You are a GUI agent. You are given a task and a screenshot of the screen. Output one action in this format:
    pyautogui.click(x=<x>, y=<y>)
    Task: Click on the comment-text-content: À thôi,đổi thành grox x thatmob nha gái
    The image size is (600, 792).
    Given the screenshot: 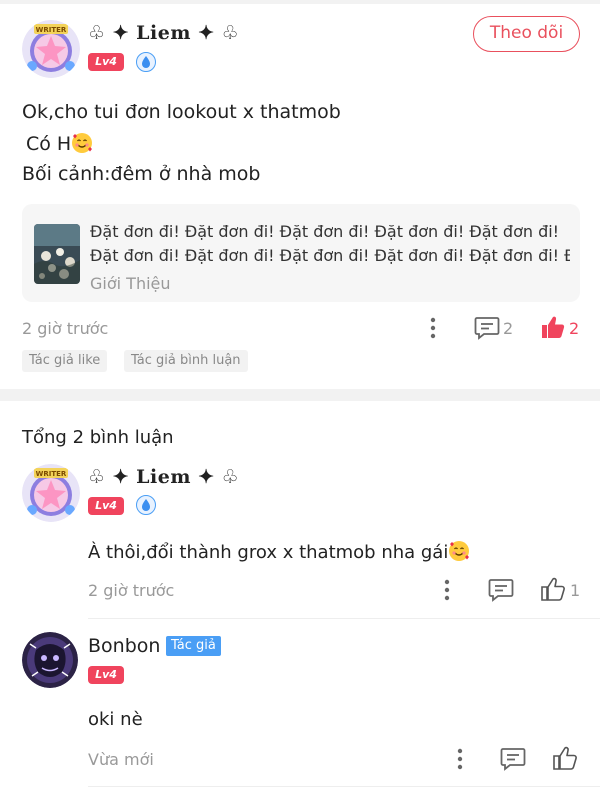 What is the action you would take?
    pyautogui.click(x=268, y=552)
    